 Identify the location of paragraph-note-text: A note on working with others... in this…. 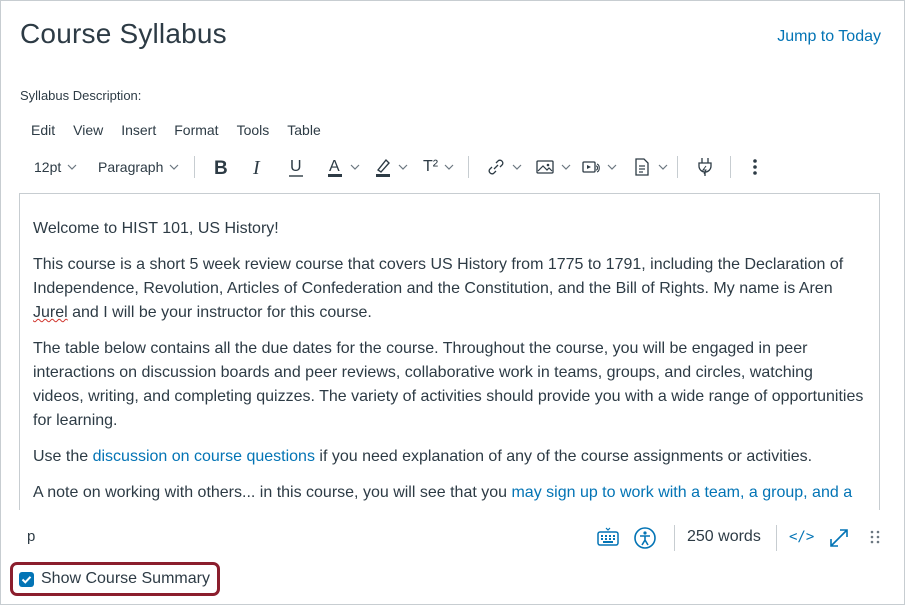
(272, 492).